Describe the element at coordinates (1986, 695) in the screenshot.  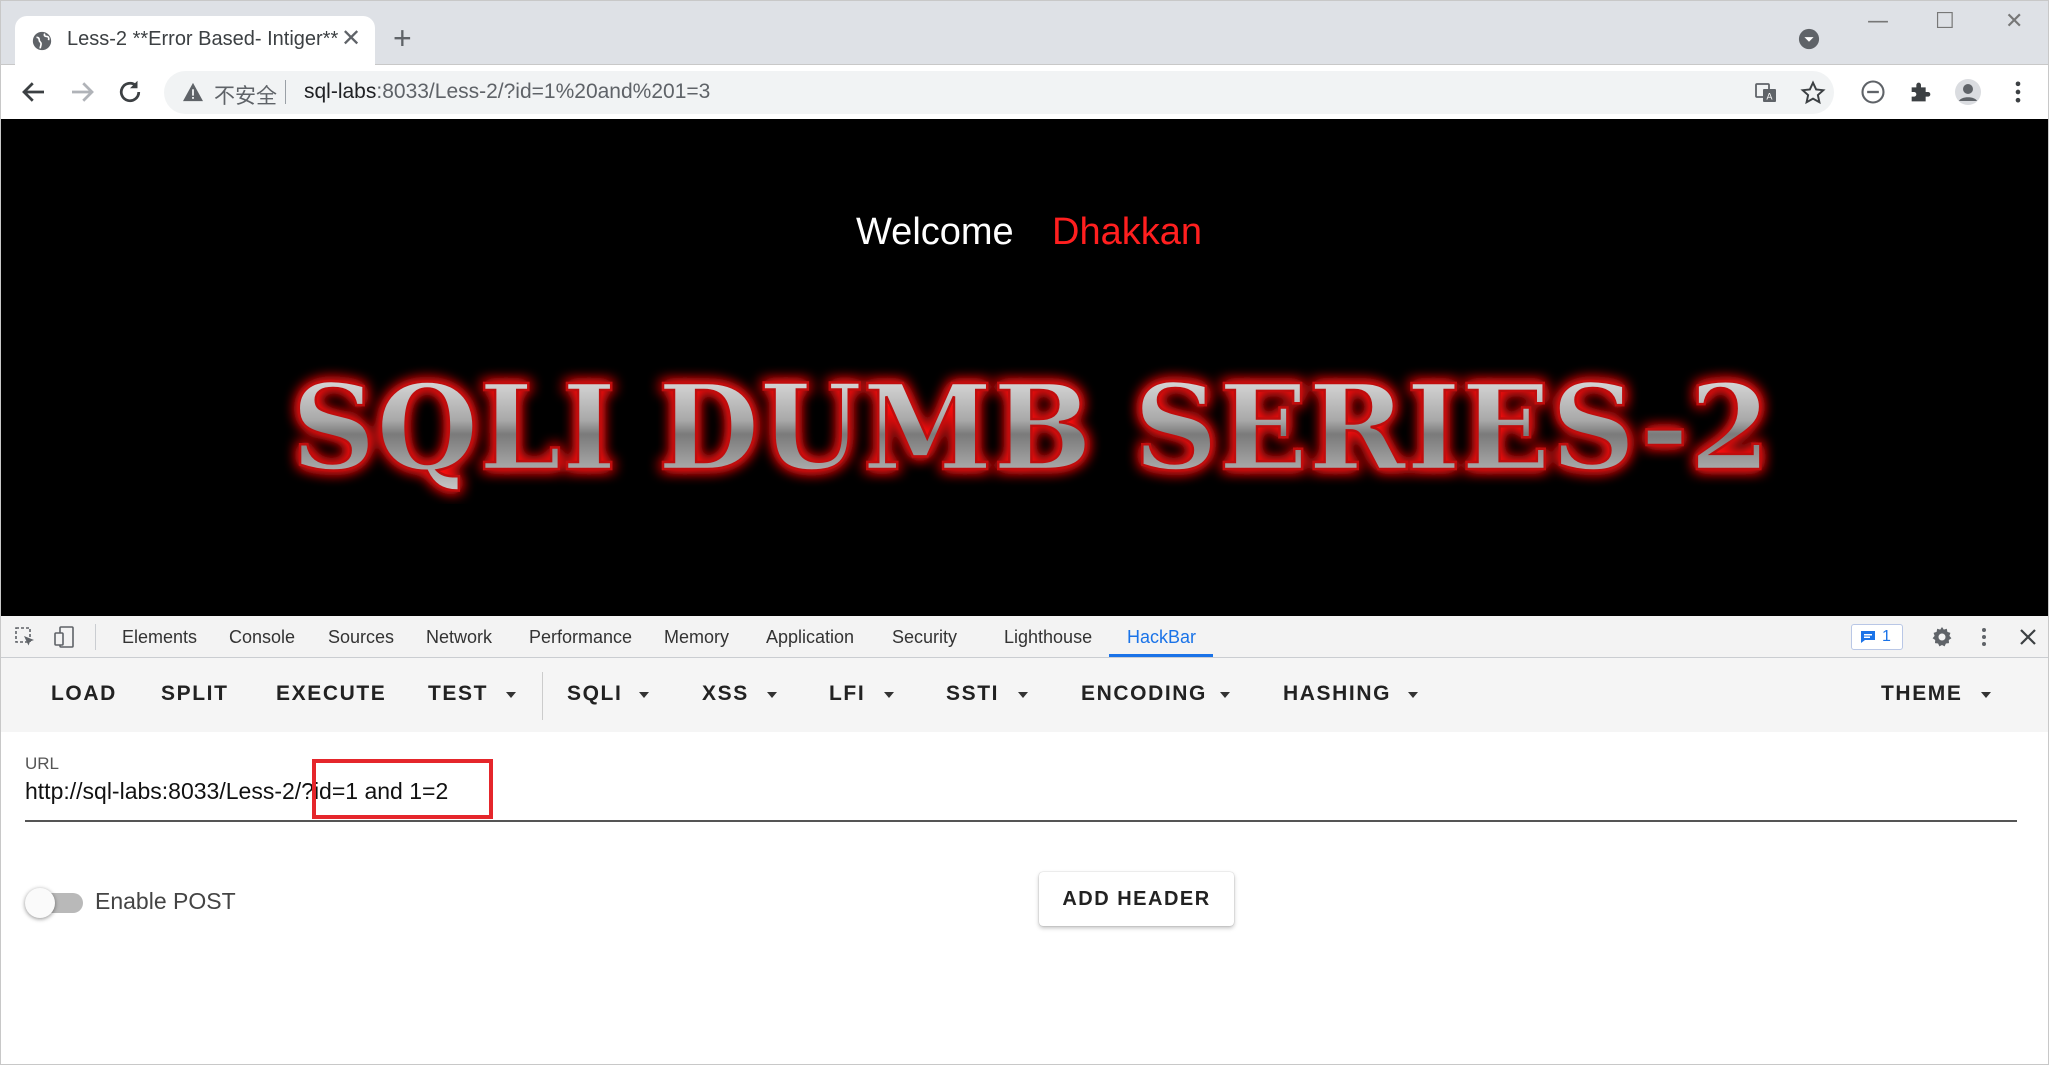
I see `theme-caret-icon` at that location.